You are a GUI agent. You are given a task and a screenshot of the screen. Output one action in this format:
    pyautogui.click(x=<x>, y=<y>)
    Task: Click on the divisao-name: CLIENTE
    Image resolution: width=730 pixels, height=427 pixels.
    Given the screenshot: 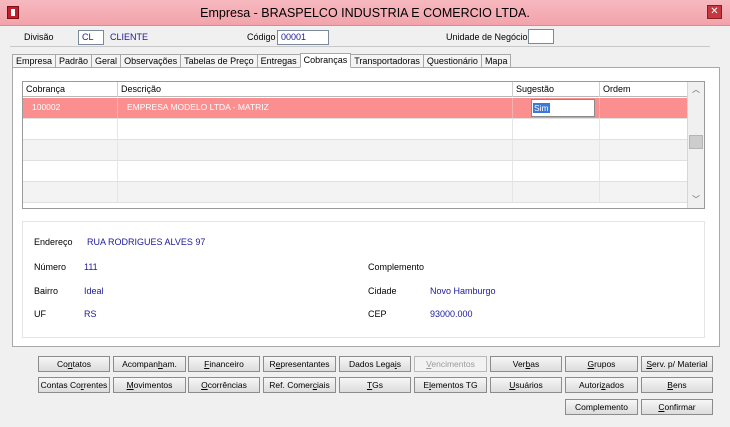 What is the action you would take?
    pyautogui.click(x=129, y=37)
    